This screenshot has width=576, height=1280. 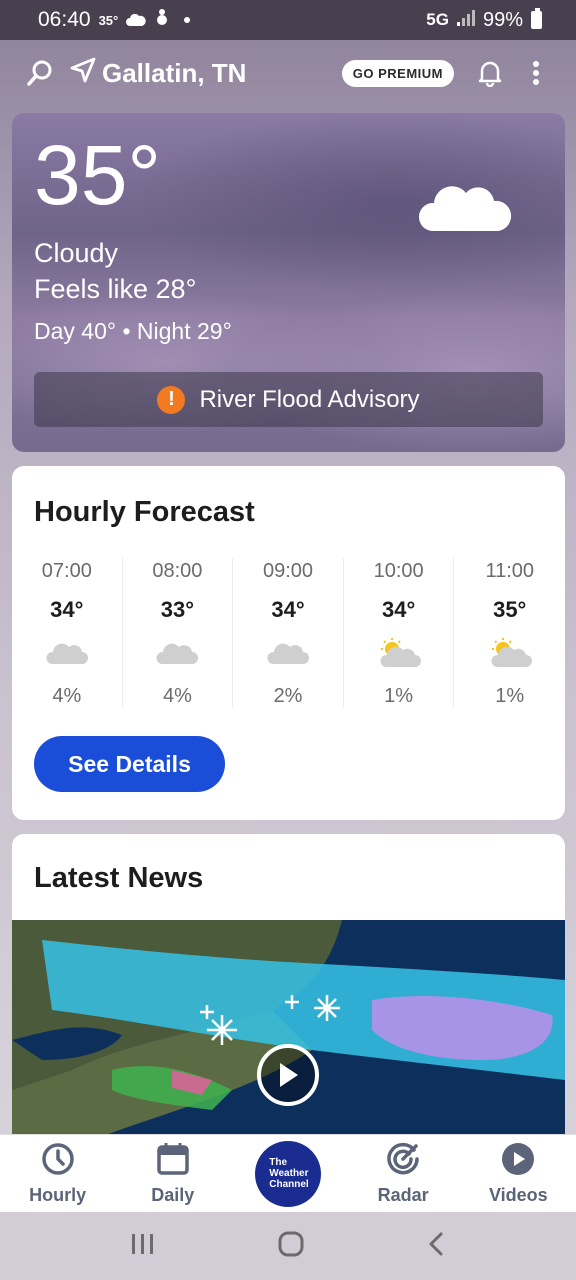 I want to click on nav-hourly: Hourly, so click(x=58, y=1174).